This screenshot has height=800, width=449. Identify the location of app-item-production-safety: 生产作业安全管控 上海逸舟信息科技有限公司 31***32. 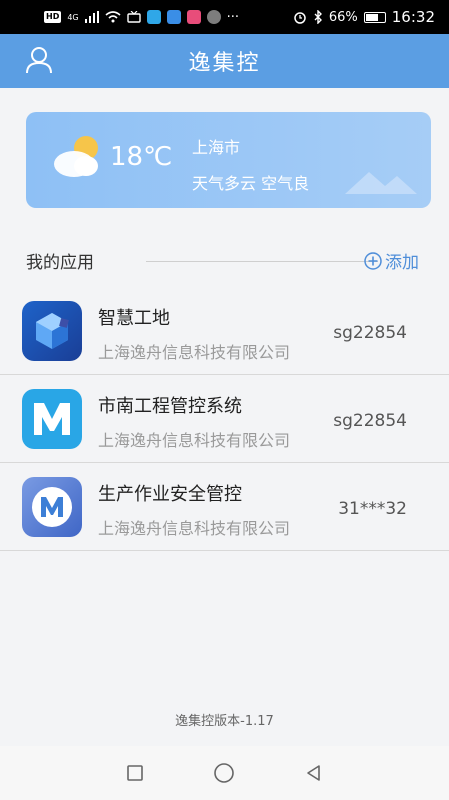
(224, 507).